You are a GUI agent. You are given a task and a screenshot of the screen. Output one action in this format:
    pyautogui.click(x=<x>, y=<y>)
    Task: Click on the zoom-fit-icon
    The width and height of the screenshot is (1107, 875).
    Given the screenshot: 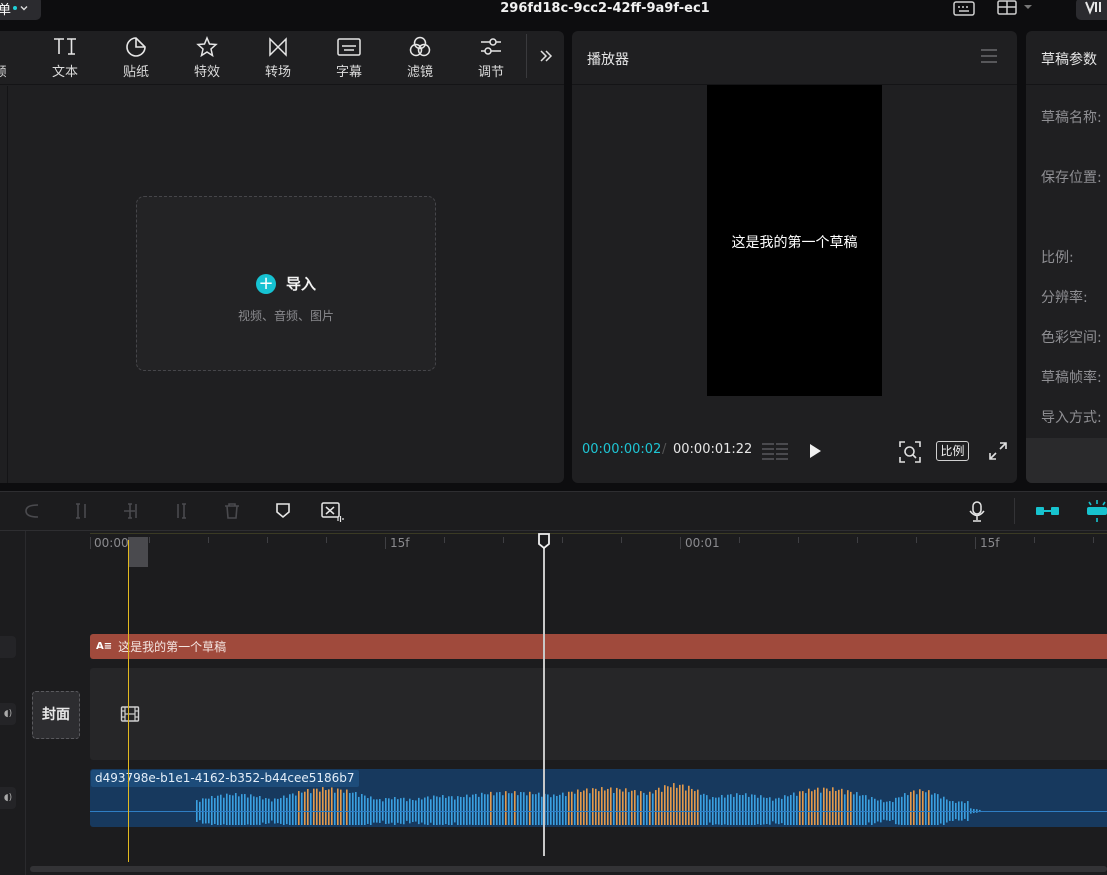 What is the action you would take?
    pyautogui.click(x=910, y=452)
    